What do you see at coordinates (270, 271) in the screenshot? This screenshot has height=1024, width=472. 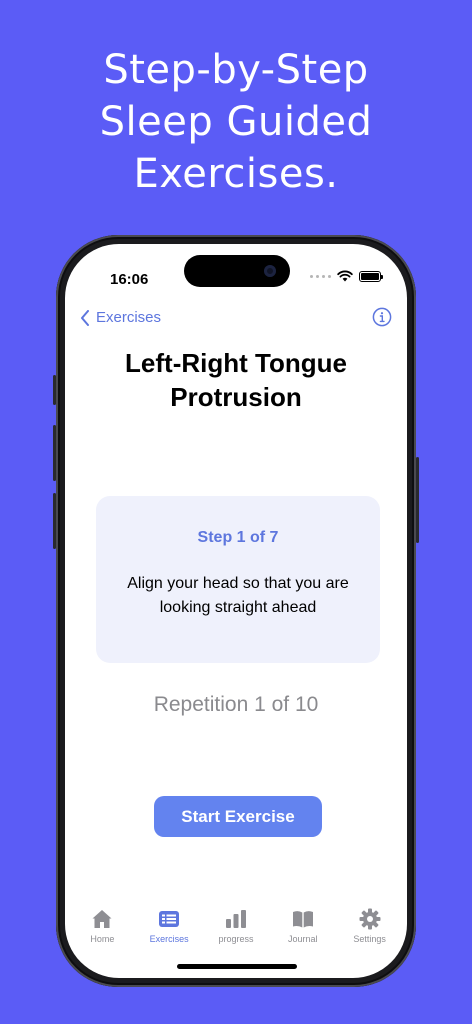 I see `camera-icon` at bounding box center [270, 271].